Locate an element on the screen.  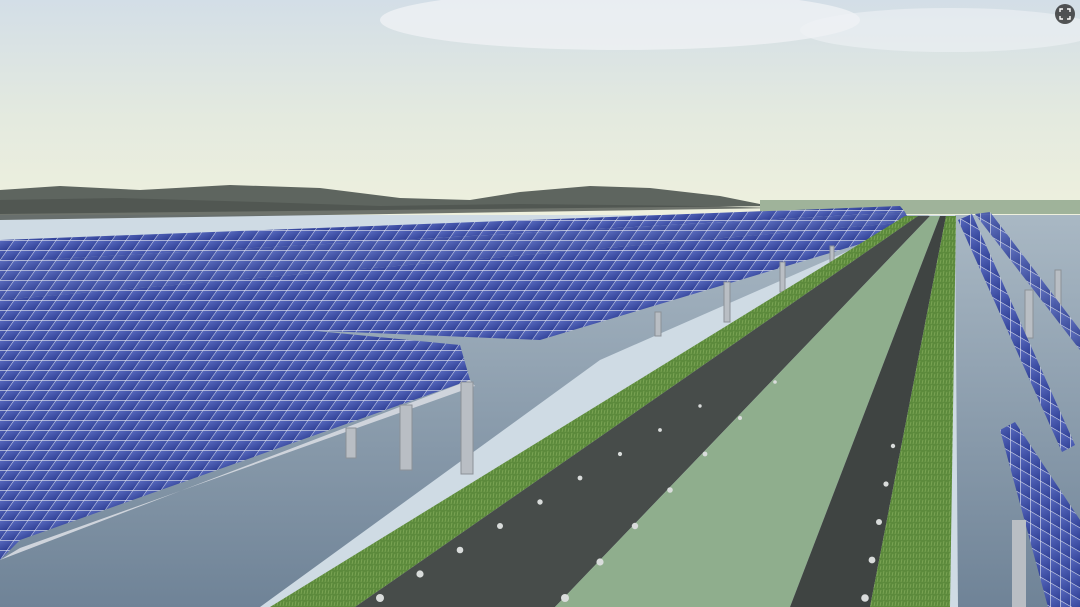
support-post-right is located at coordinates (1019, 563).